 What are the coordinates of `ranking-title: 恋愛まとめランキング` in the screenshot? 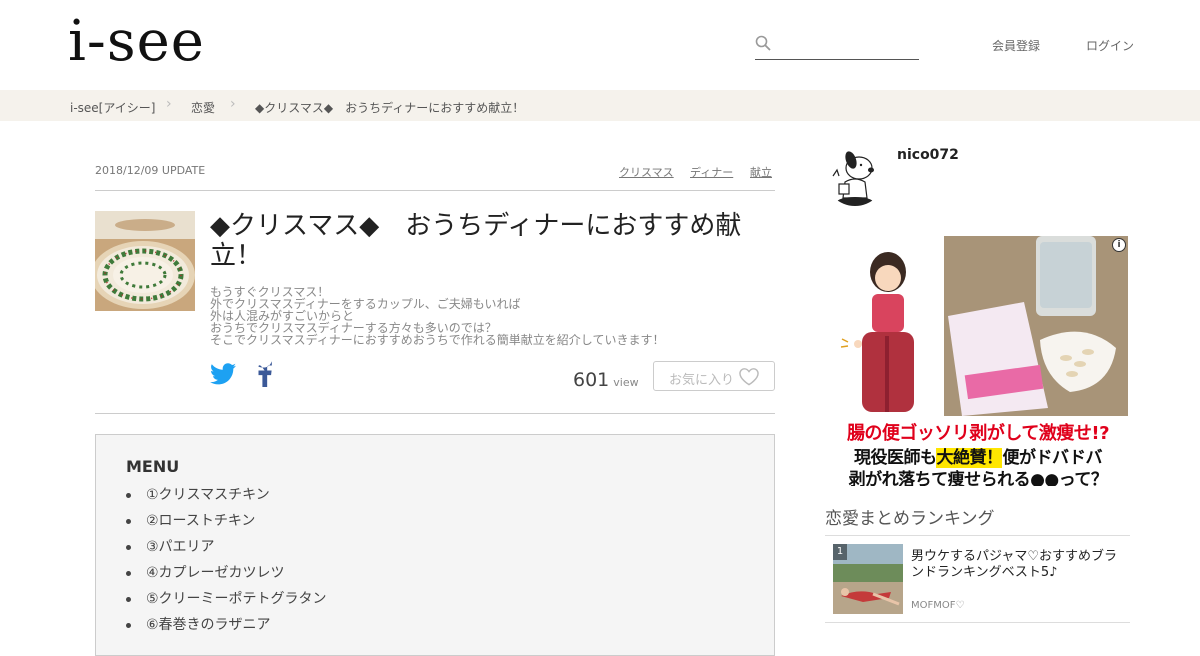 It's located at (910, 519).